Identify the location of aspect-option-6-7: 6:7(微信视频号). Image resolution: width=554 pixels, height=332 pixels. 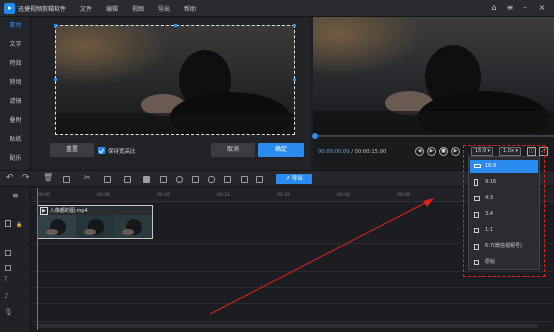
(504, 246).